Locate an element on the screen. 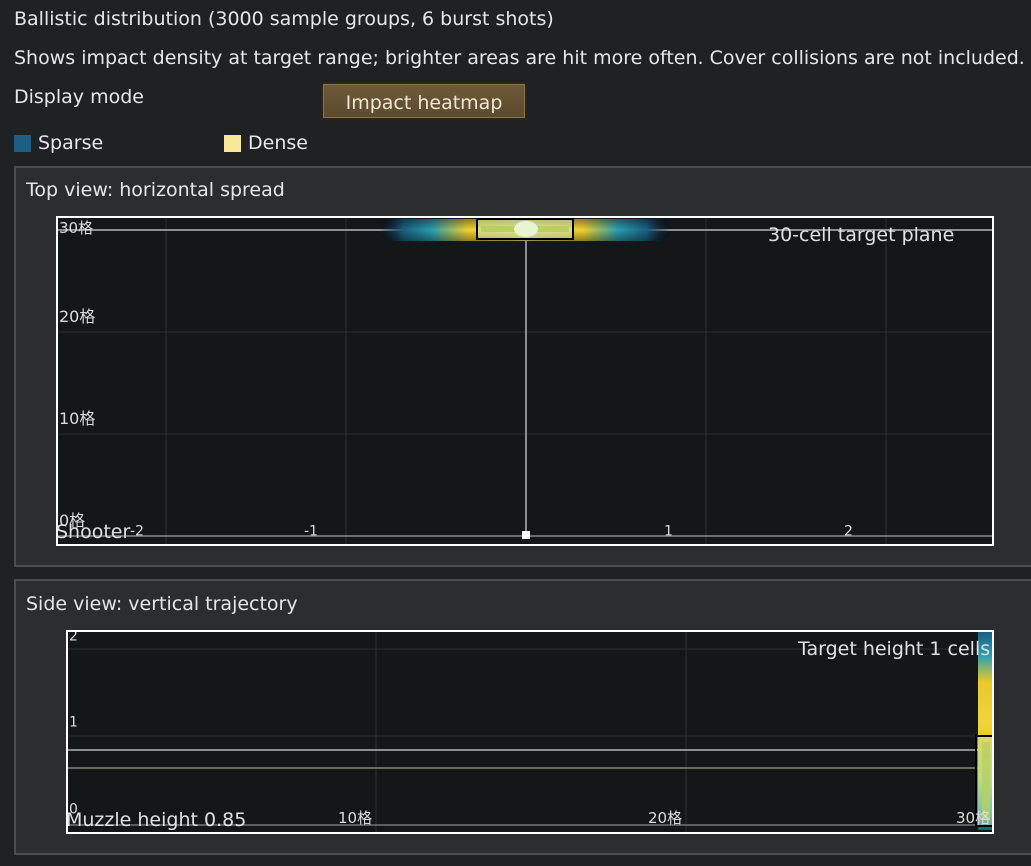 The width and height of the screenshot is (1031, 866). side-x-tick-30: 30格 is located at coordinates (973, 818).